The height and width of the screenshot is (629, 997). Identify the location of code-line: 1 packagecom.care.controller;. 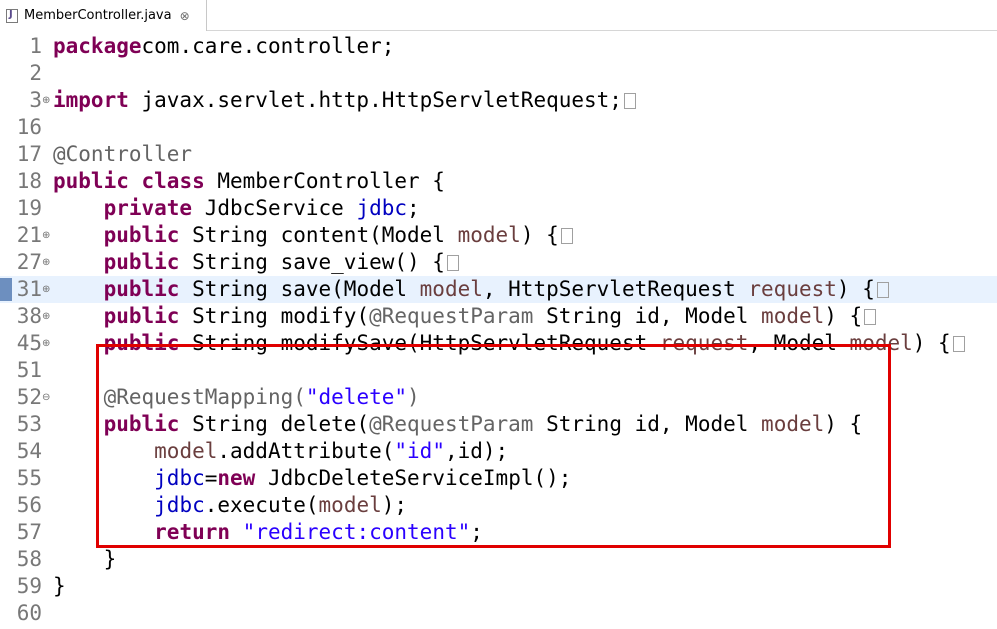
(498, 46).